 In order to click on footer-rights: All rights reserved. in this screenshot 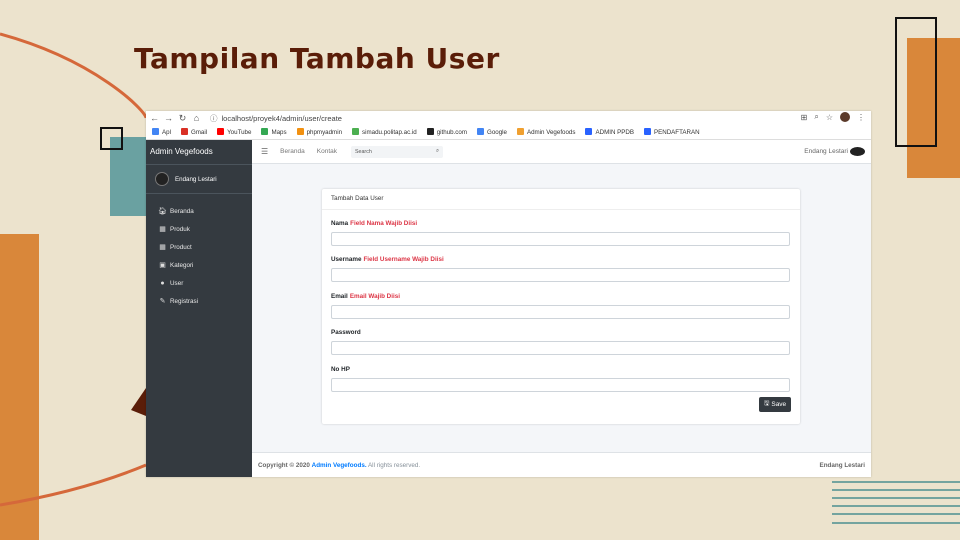, I will do `click(394, 465)`.